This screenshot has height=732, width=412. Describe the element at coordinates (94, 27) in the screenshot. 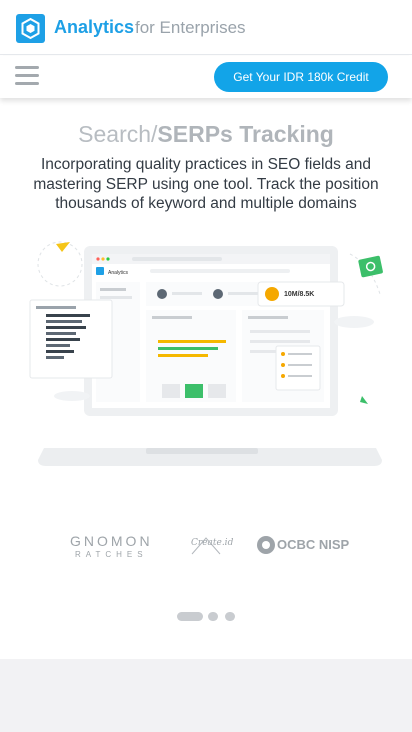

I see `brand-name: Analytics` at that location.